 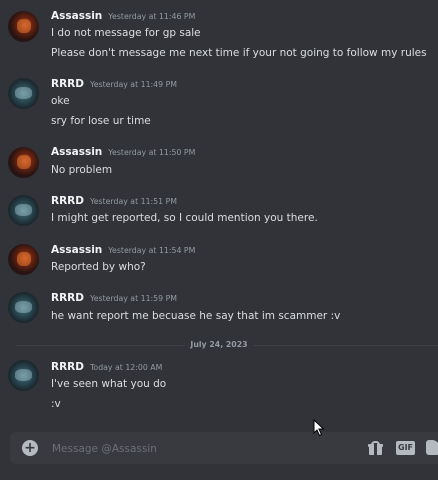 What do you see at coordinates (152, 250) in the screenshot?
I see `timestamp: Yesterday at 11:54 PM` at bounding box center [152, 250].